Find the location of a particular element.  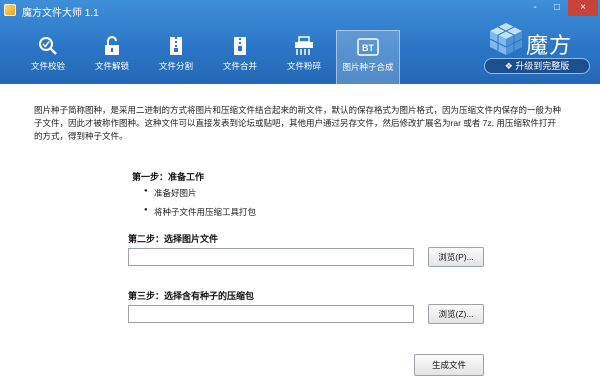

cube-logo-icon is located at coordinates (506, 39).